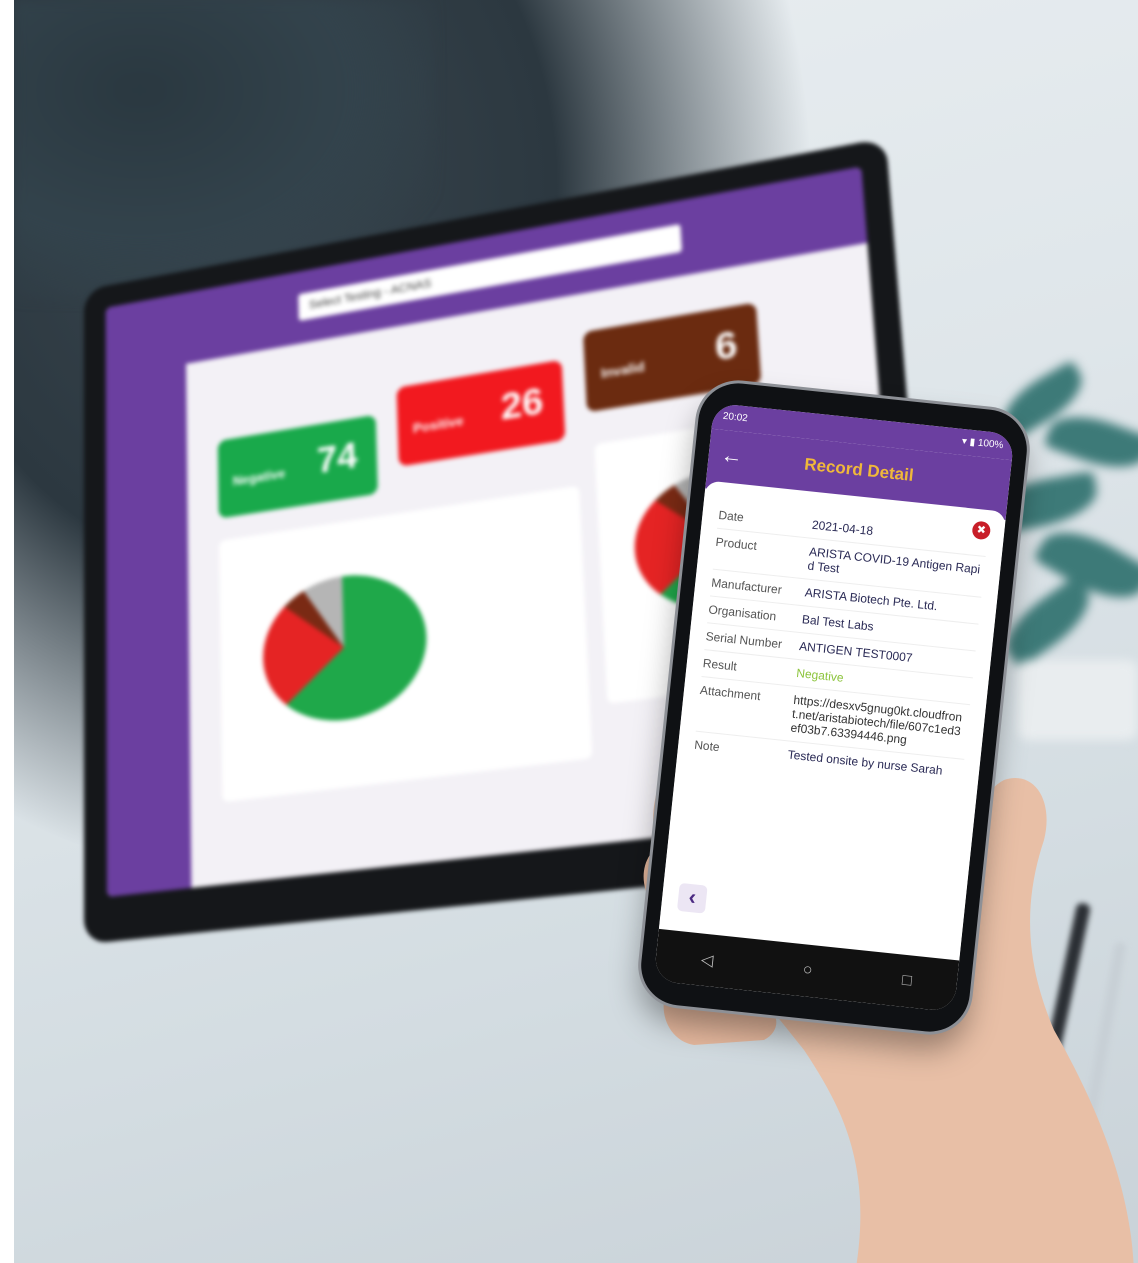  Describe the element at coordinates (726, 346) in the screenshot. I see `tile-invalid-value: 6` at that location.